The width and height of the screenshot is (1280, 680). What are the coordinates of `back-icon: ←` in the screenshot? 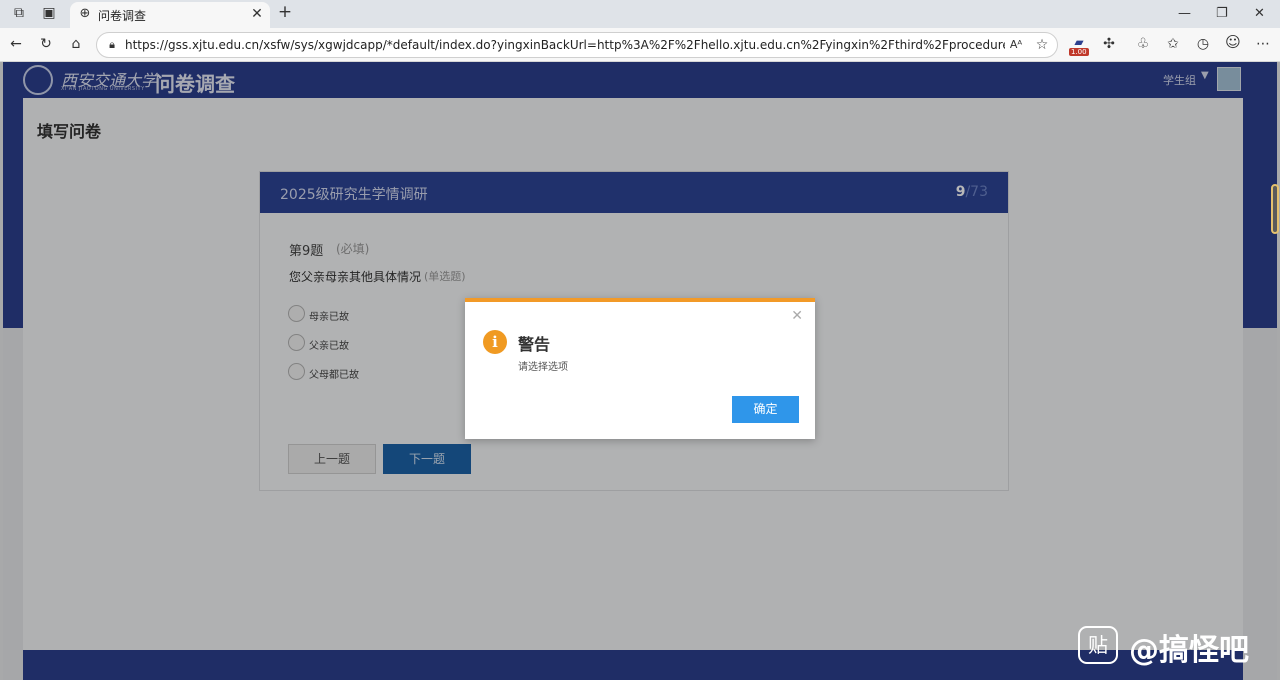 It's located at (16, 45).